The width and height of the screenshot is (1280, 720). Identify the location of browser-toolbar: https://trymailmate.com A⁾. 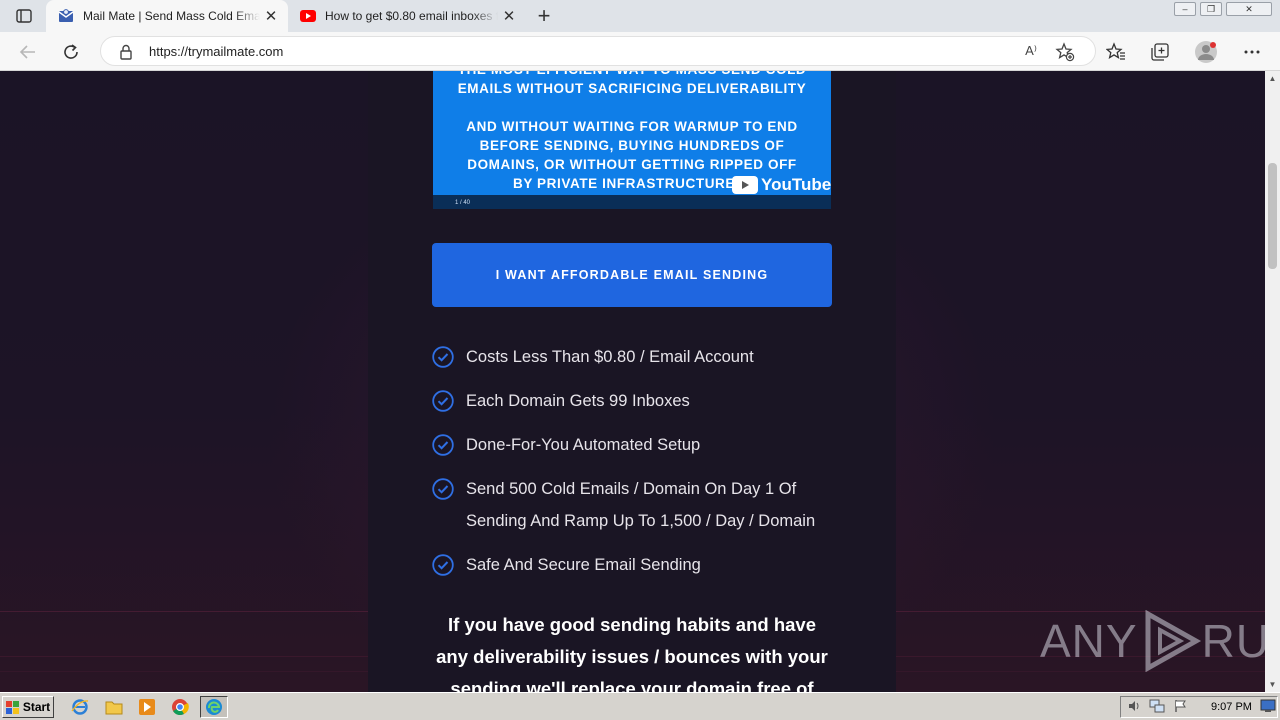
(640, 51).